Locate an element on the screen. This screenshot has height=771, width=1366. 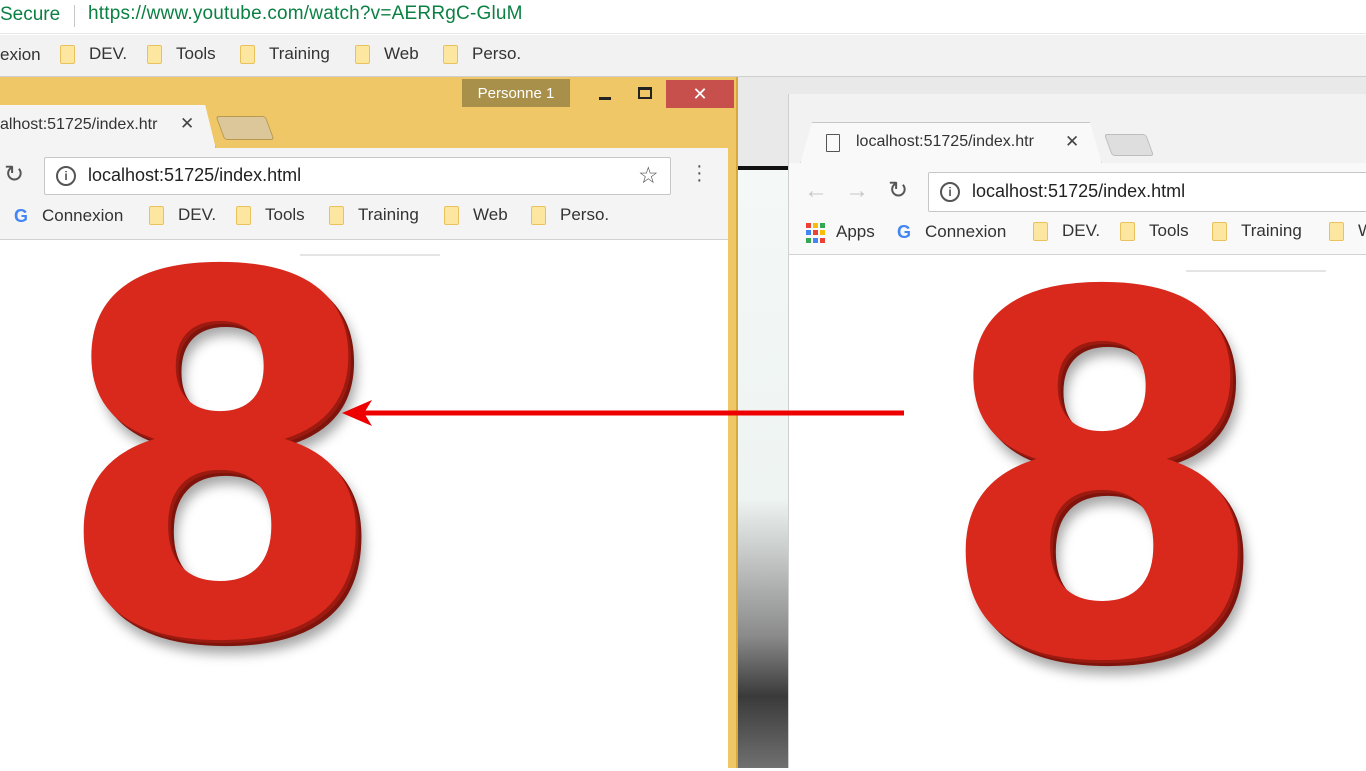
annotation-arrow is located at coordinates (623, 413).